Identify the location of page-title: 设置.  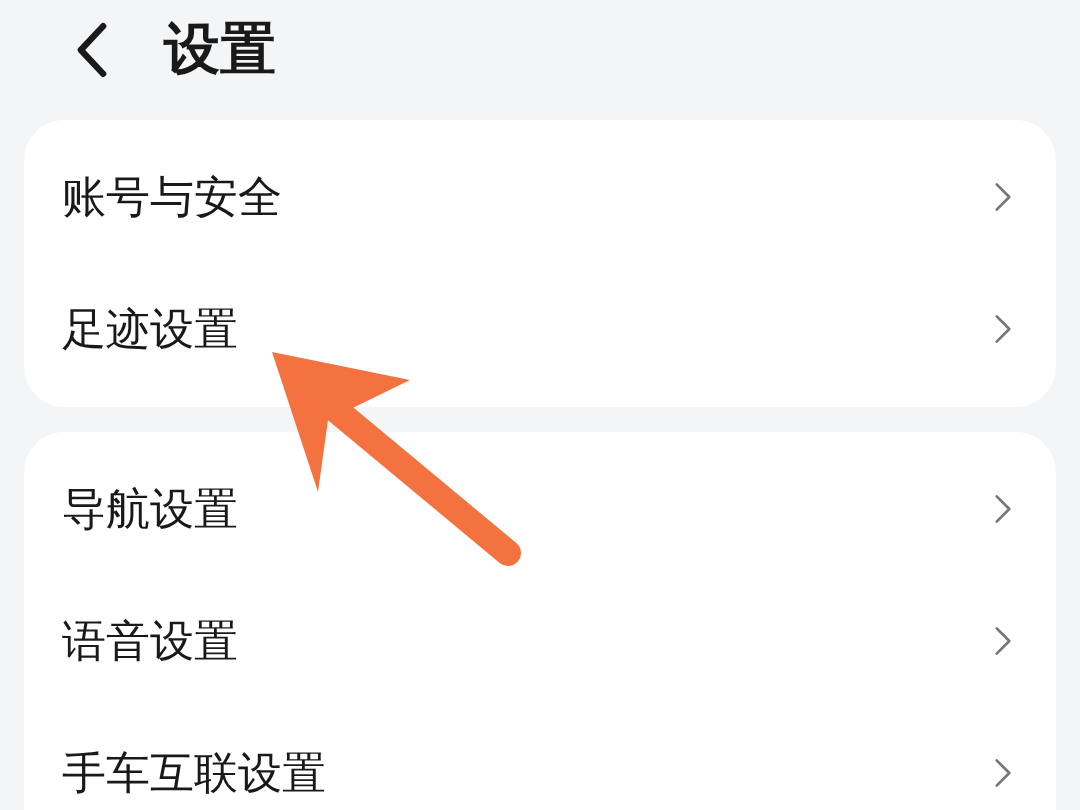
(220, 49).